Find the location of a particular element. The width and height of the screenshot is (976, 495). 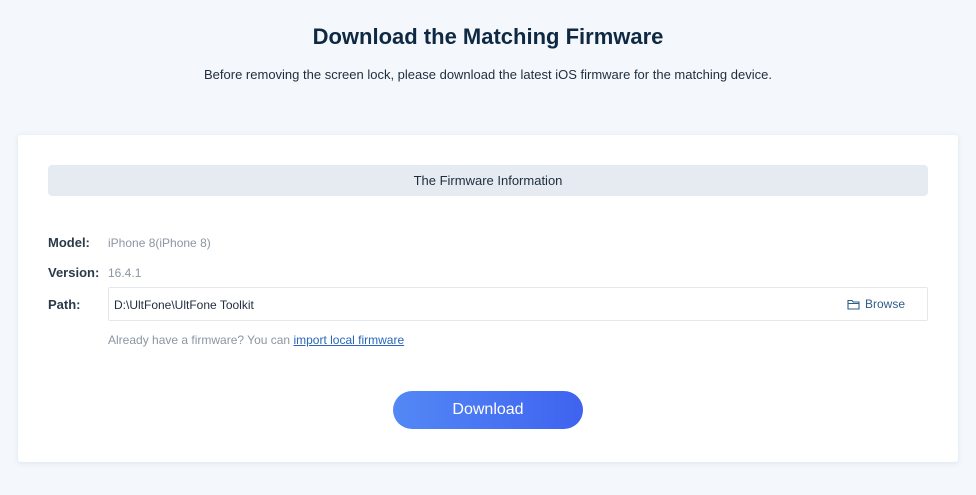

import-hint-text: Already have a firmware? You can is located at coordinates (201, 340).